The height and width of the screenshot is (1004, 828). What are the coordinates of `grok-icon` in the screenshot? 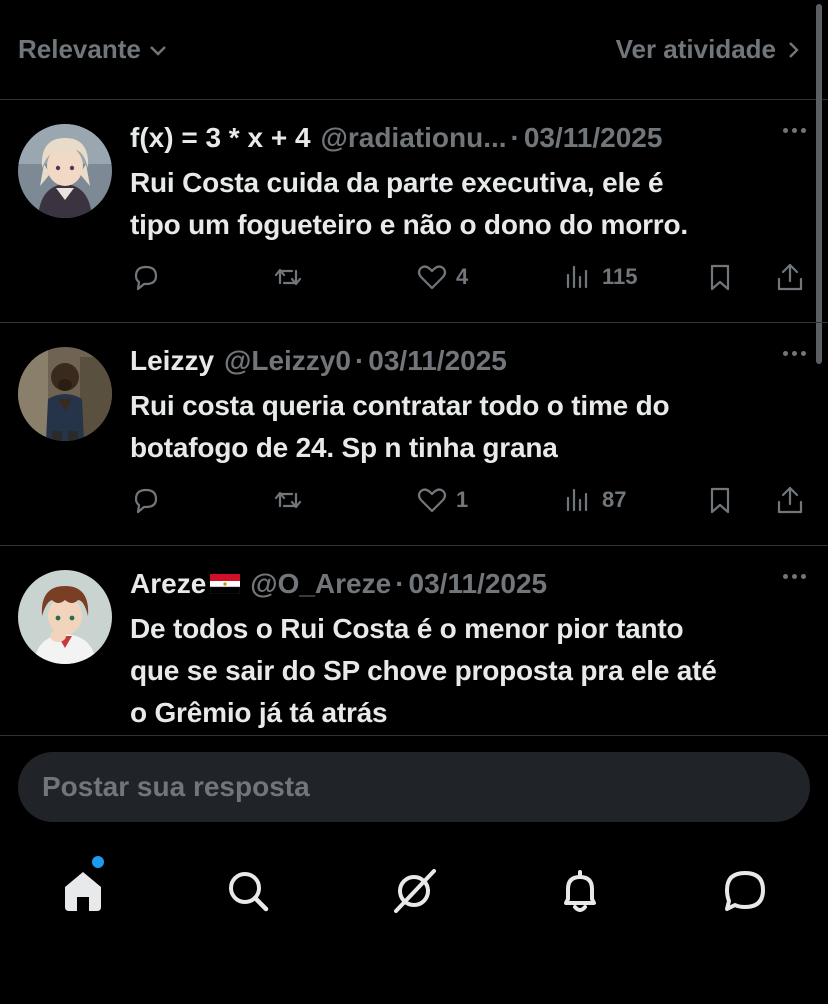 It's located at (415, 891).